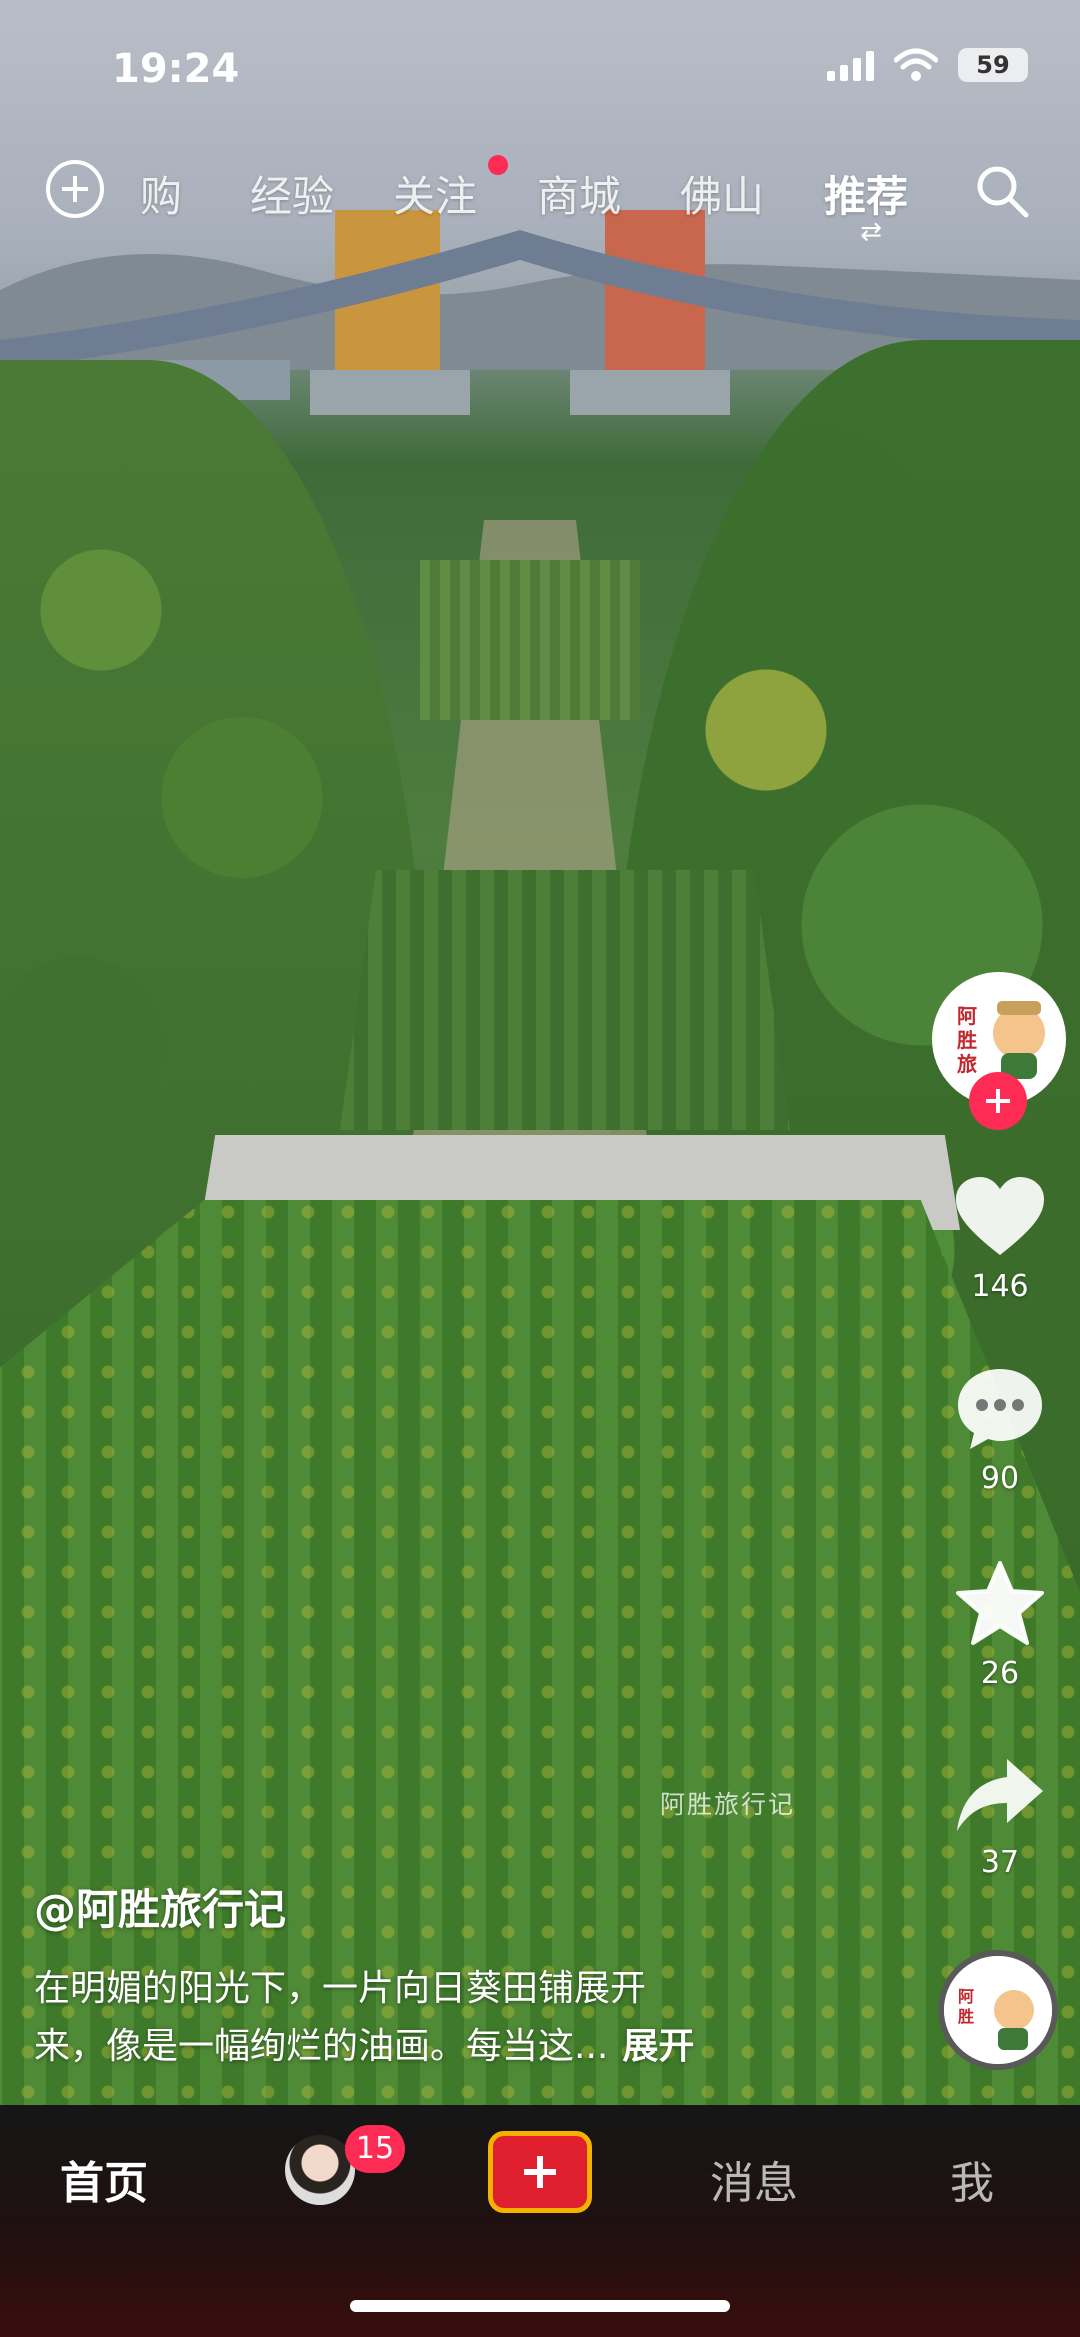 Image resolution: width=1080 pixels, height=2337 pixels. Describe the element at coordinates (866, 193) in the screenshot. I see `tab-recommended: 推荐` at that location.